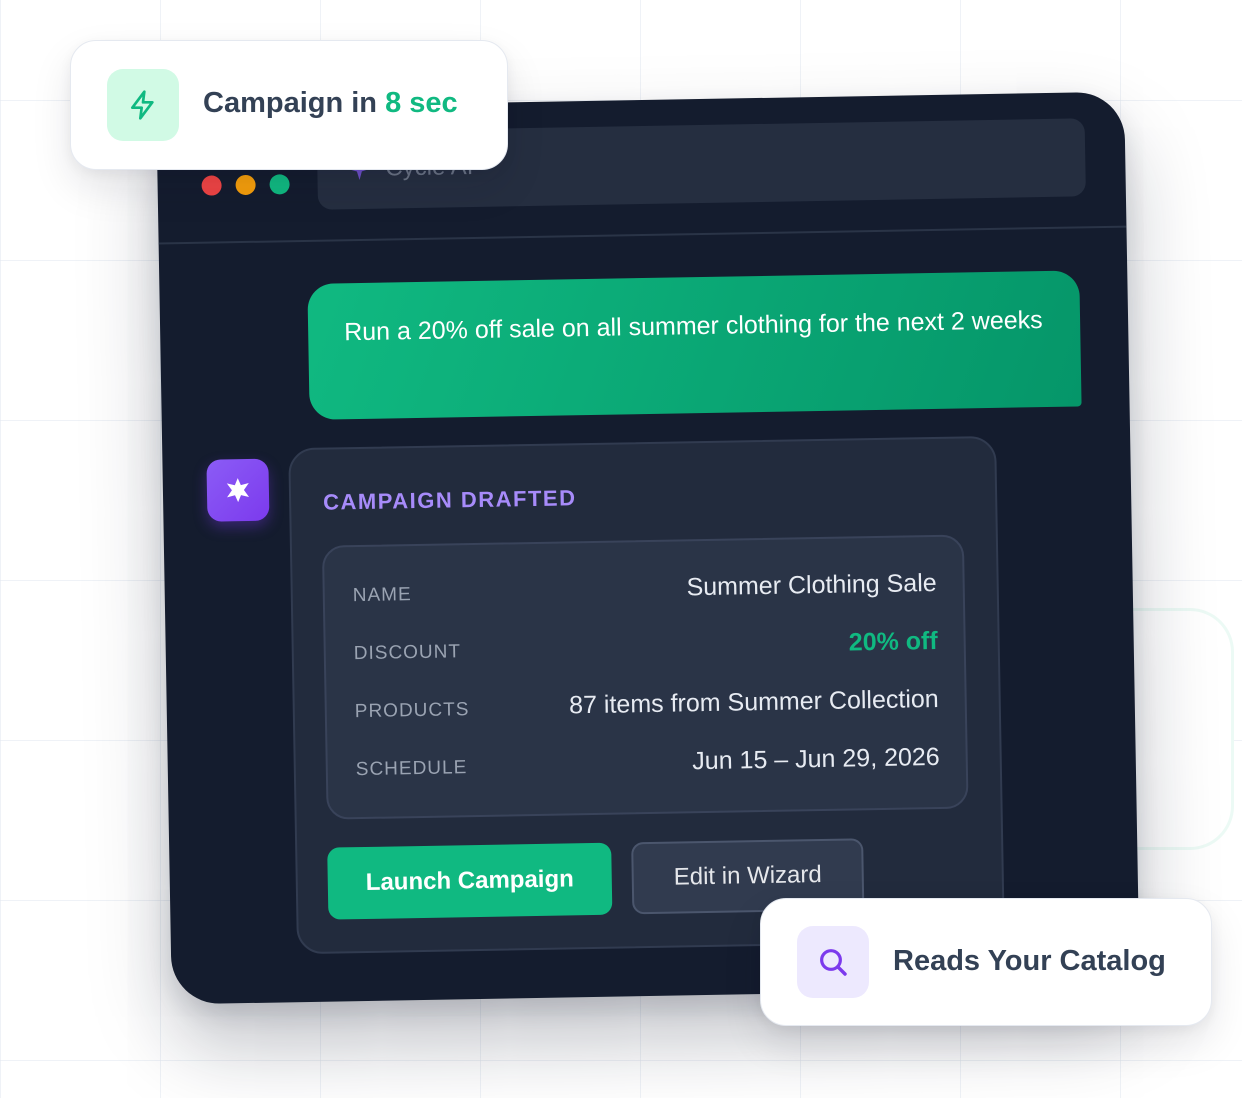 The width and height of the screenshot is (1242, 1098). What do you see at coordinates (645, 650) in the screenshot?
I see `detail-row-discount: DISCOUNT 20% off` at bounding box center [645, 650].